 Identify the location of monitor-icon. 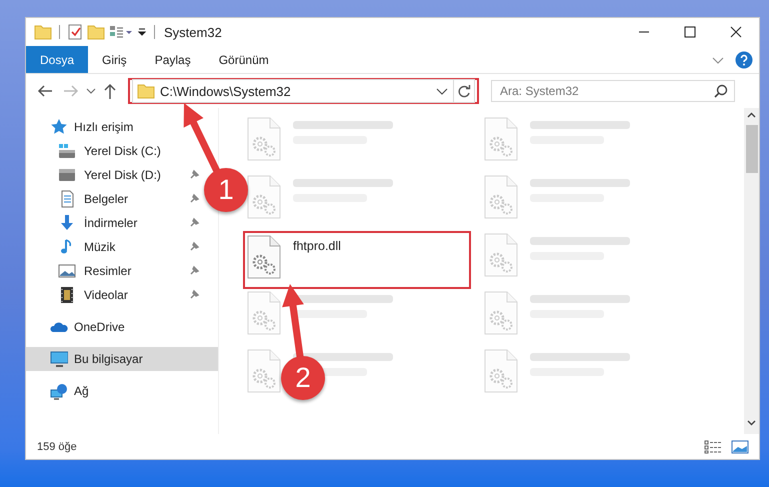
(59, 359).